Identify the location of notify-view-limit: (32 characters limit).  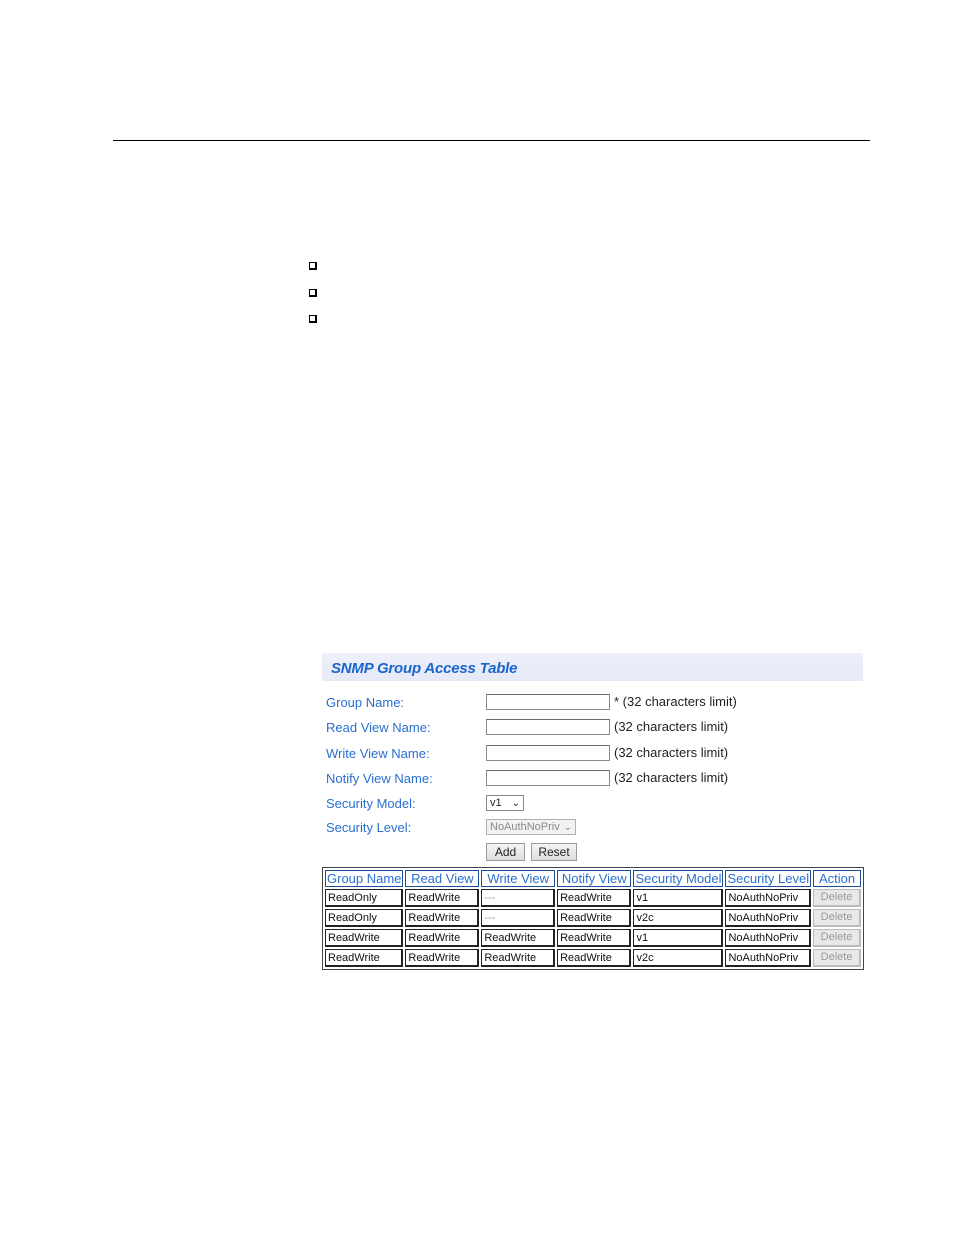
(671, 777).